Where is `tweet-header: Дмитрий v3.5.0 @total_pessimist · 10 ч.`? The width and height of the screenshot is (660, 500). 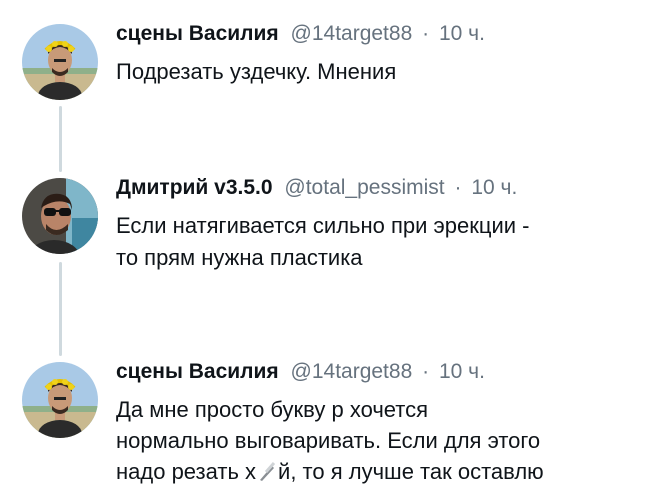
tweet-header: Дмитрий v3.5.0 @total_pessimist · 10 ч. is located at coordinates (381, 188).